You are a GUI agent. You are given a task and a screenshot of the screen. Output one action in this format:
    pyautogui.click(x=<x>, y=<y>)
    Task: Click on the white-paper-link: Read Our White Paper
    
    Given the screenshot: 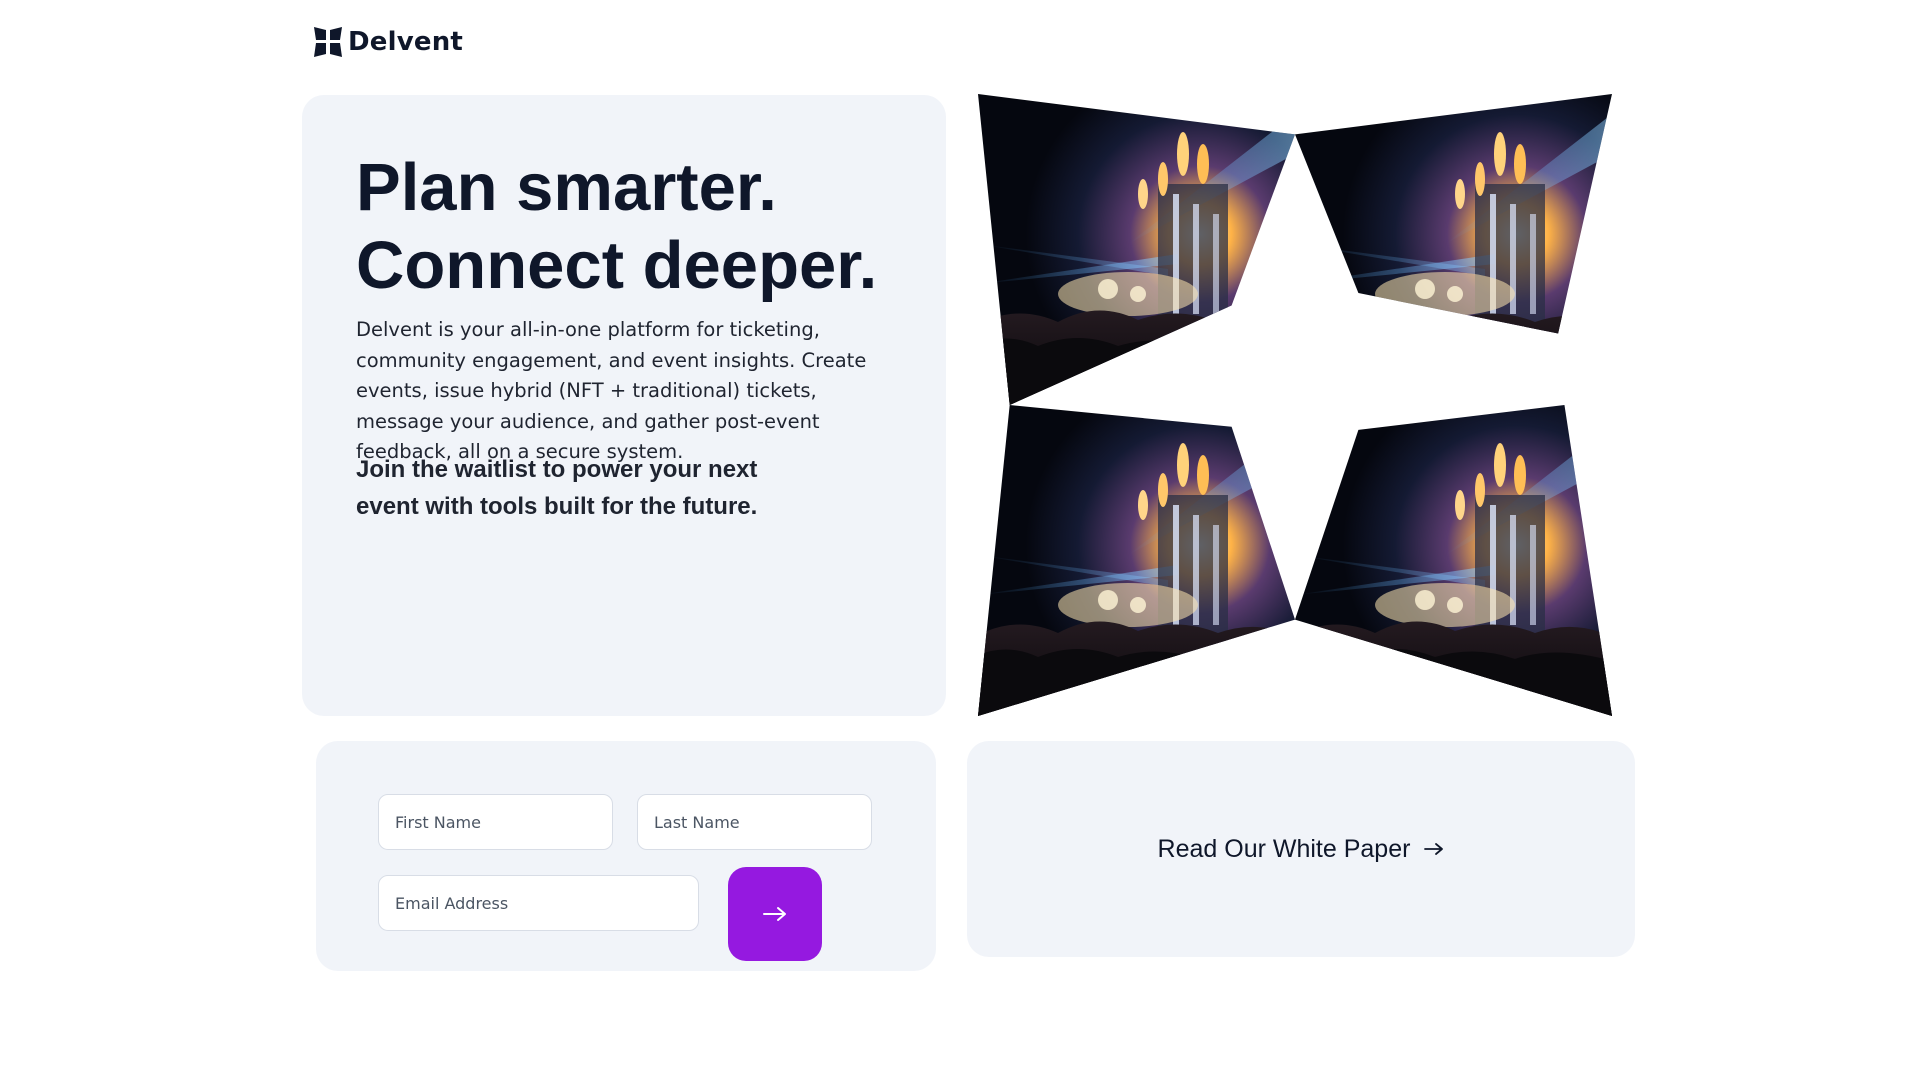 What is the action you would take?
    pyautogui.click(x=1301, y=849)
    